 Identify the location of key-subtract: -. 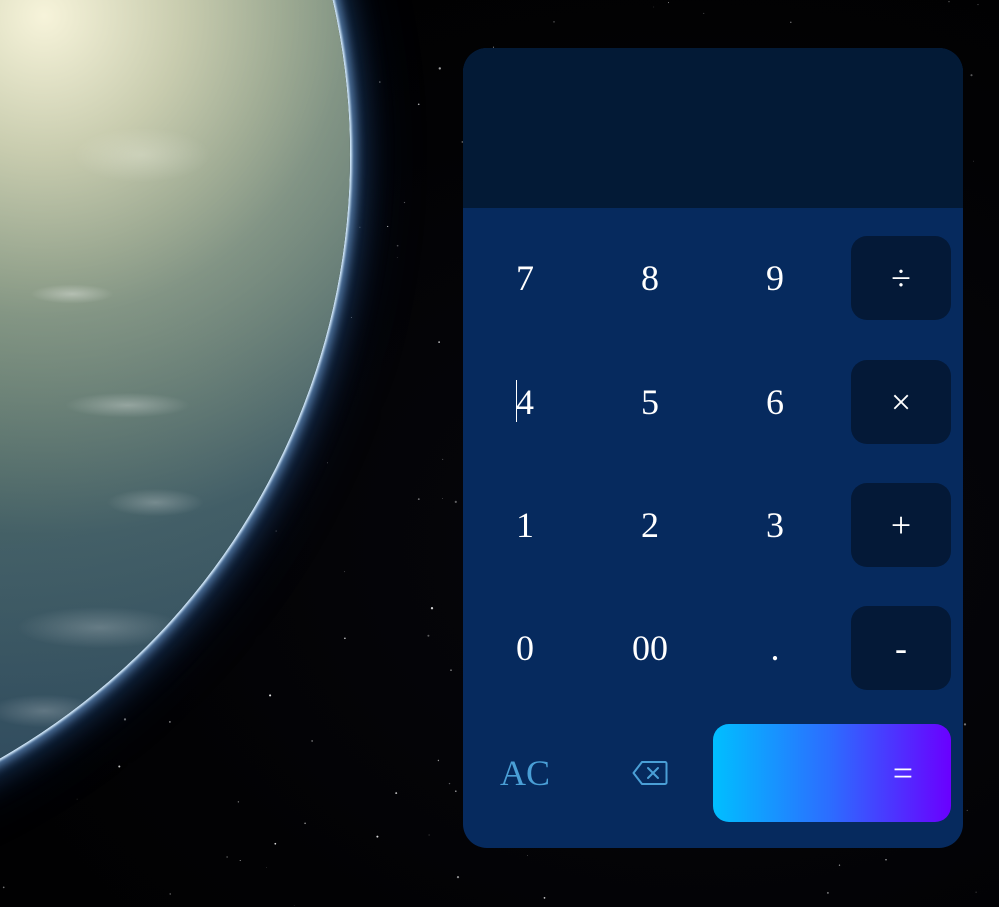
(901, 648).